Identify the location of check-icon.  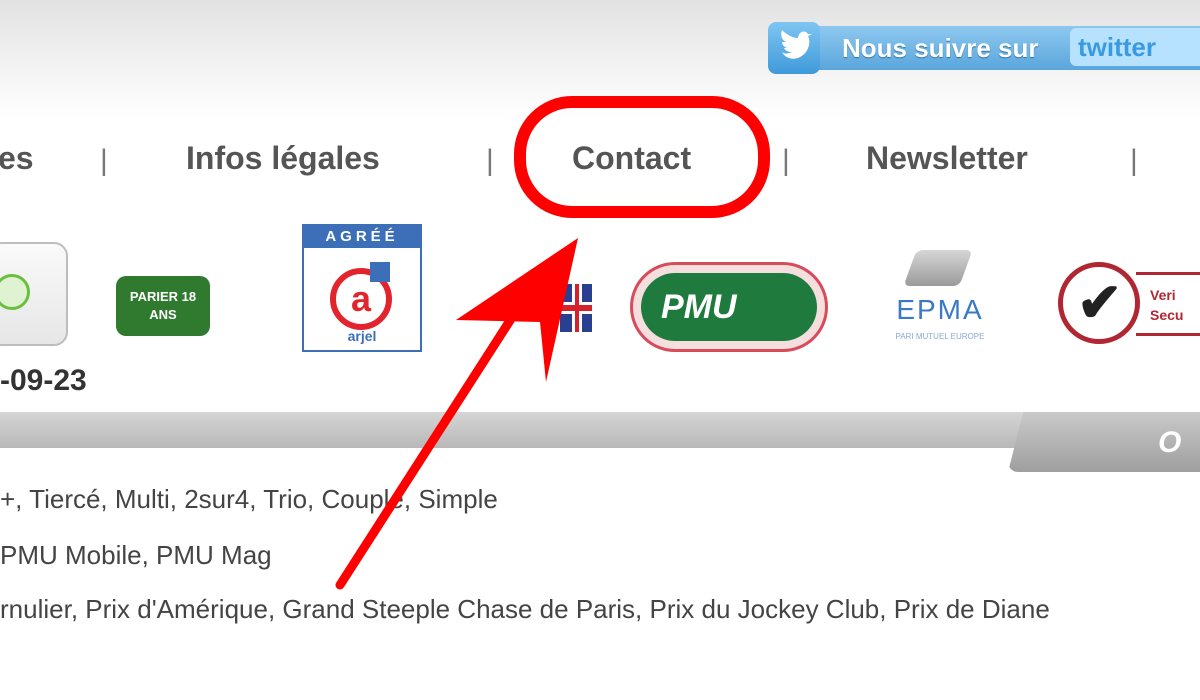
(15, 292).